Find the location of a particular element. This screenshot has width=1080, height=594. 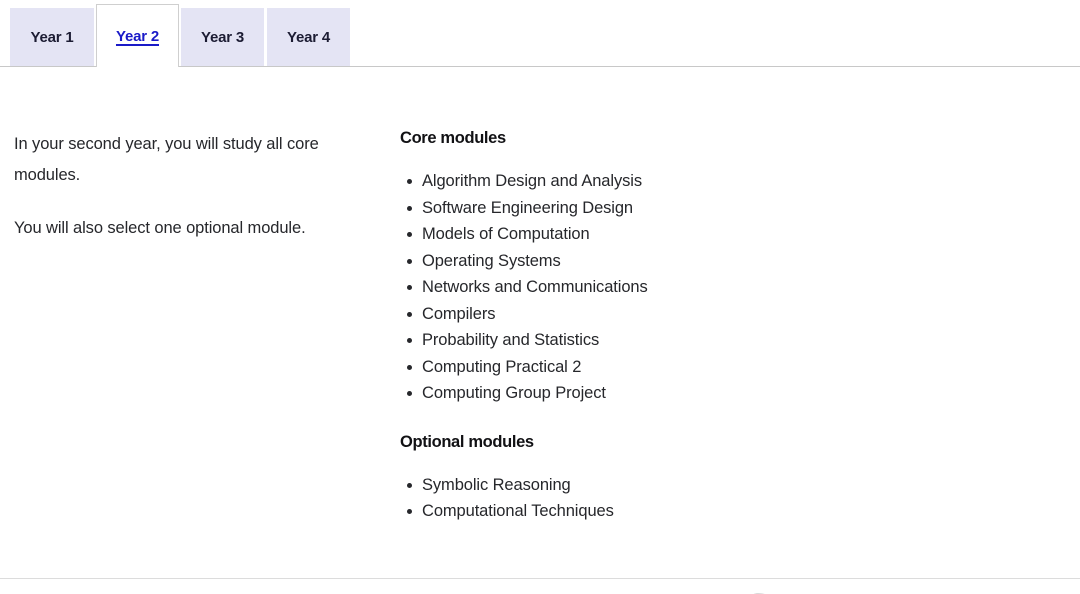

tab-year-4: Year 4 is located at coordinates (308, 37).